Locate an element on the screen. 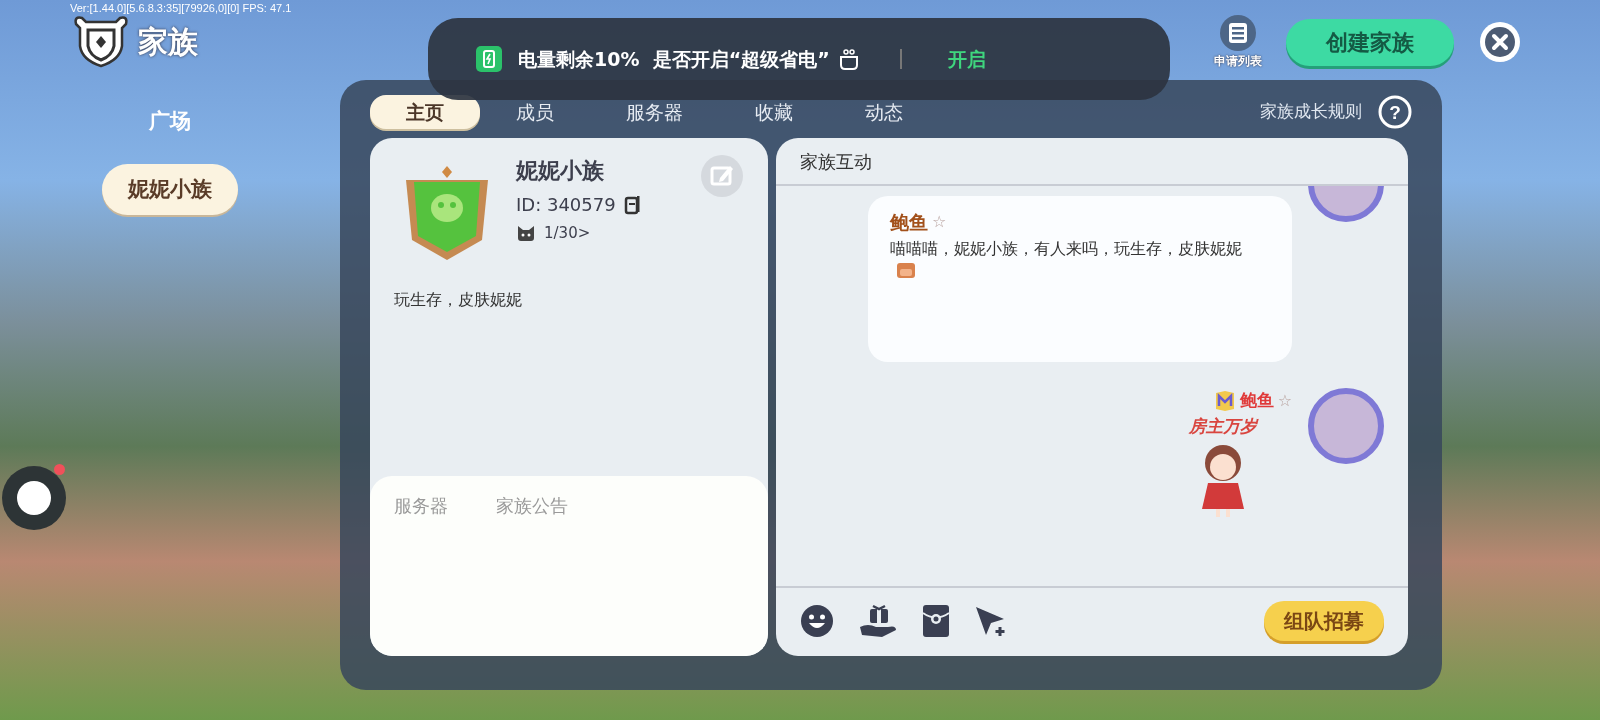  version-text: Ver:[1.44.0][5.6.8.3:35][79926,0][0] FPS: 47.1 is located at coordinates (181, 8).